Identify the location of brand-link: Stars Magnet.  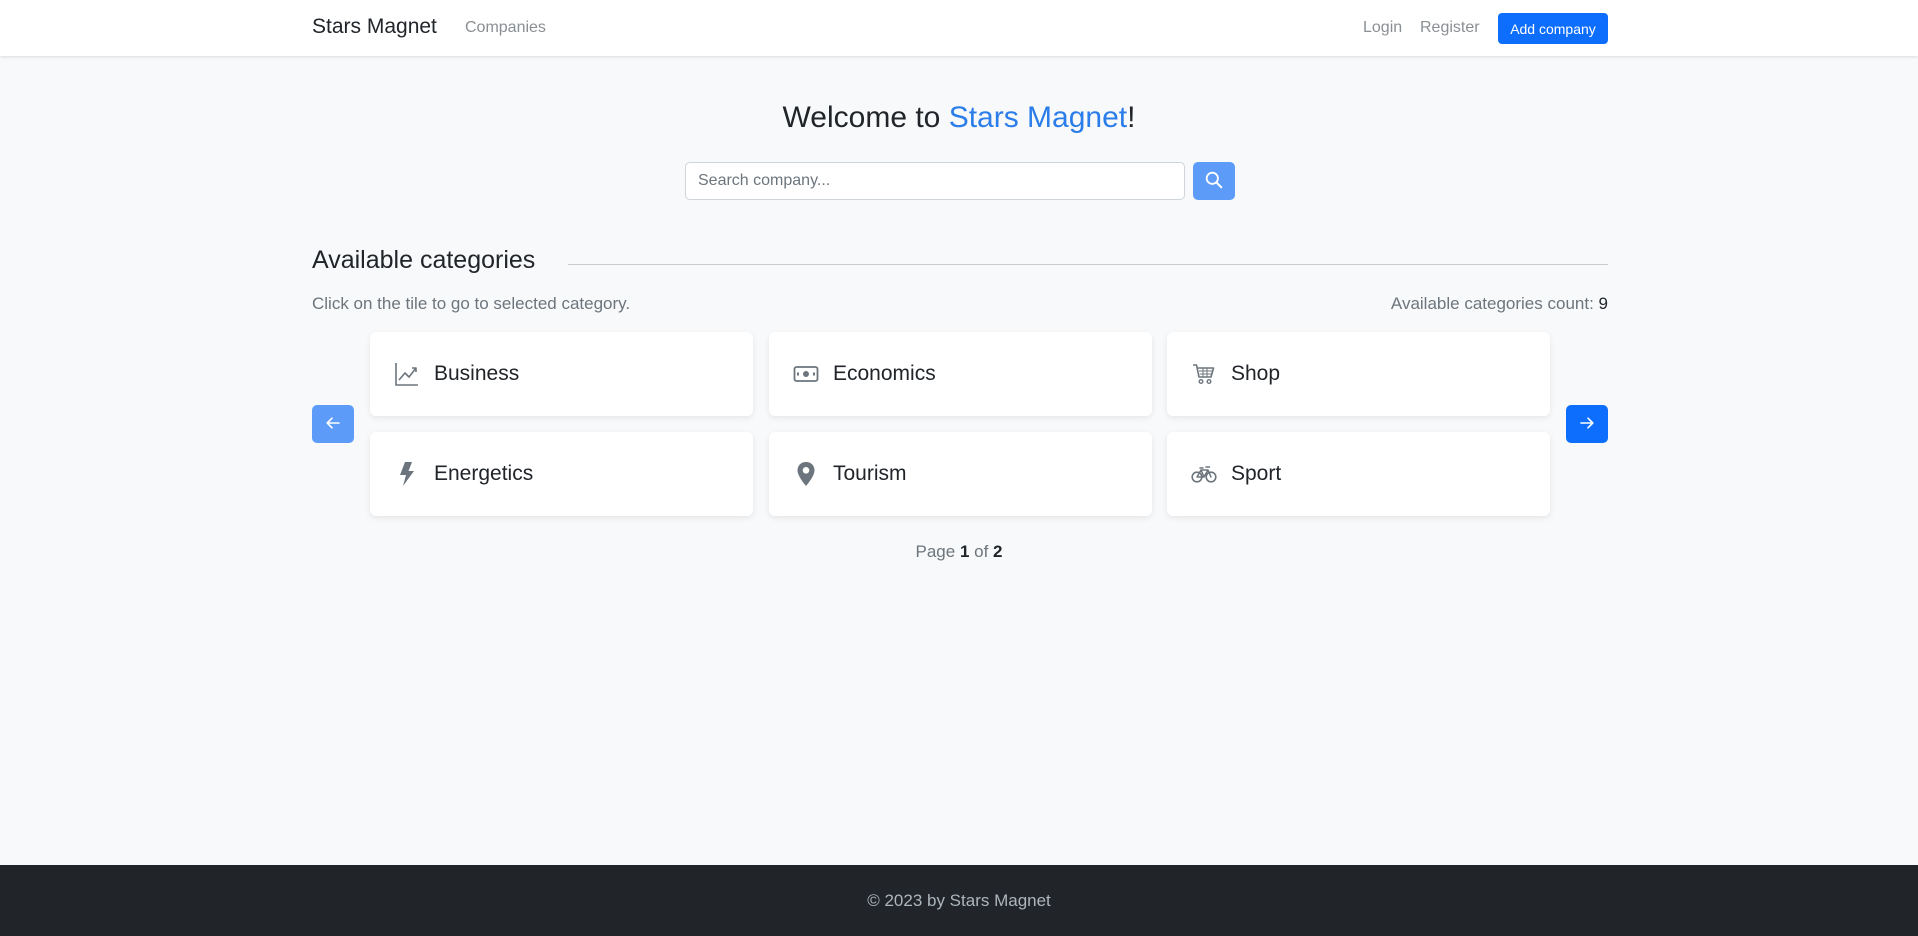
(374, 27).